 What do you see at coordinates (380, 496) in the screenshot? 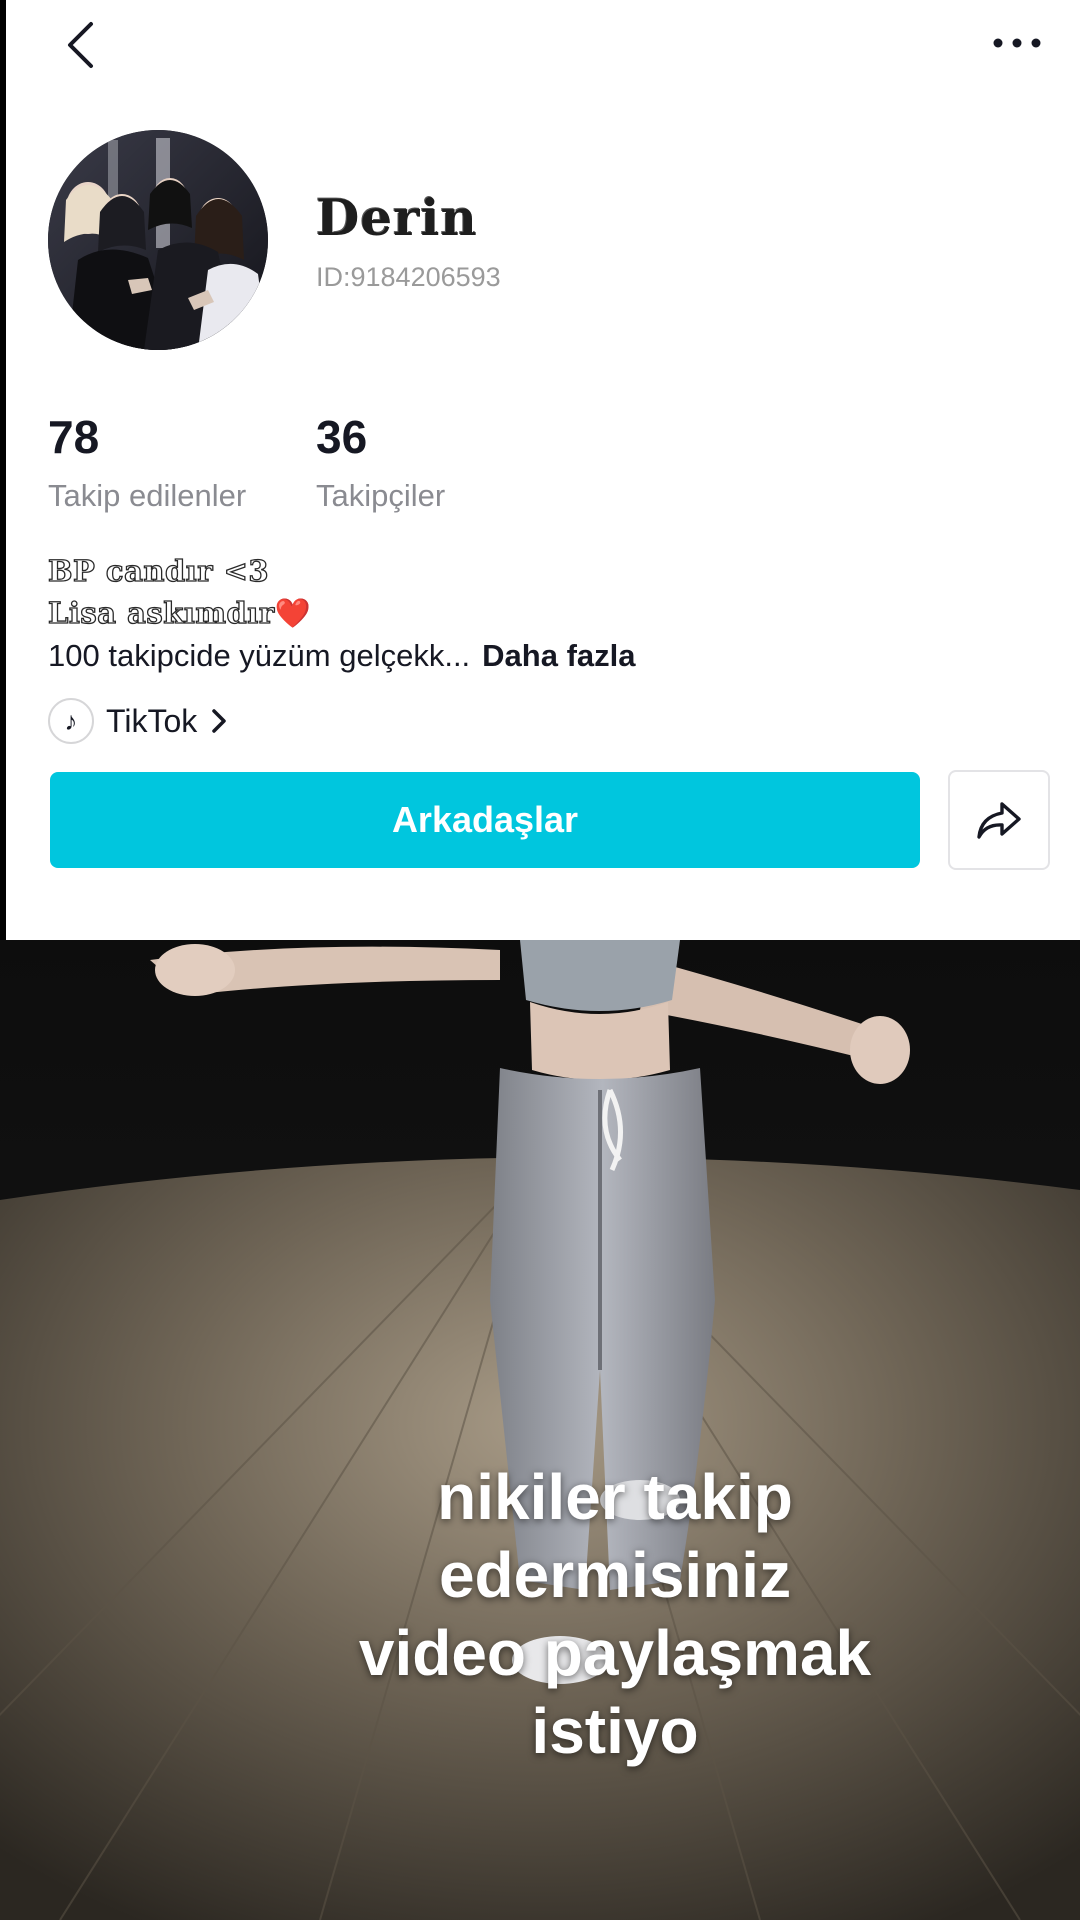
I see `followers-label: Takipçiler` at bounding box center [380, 496].